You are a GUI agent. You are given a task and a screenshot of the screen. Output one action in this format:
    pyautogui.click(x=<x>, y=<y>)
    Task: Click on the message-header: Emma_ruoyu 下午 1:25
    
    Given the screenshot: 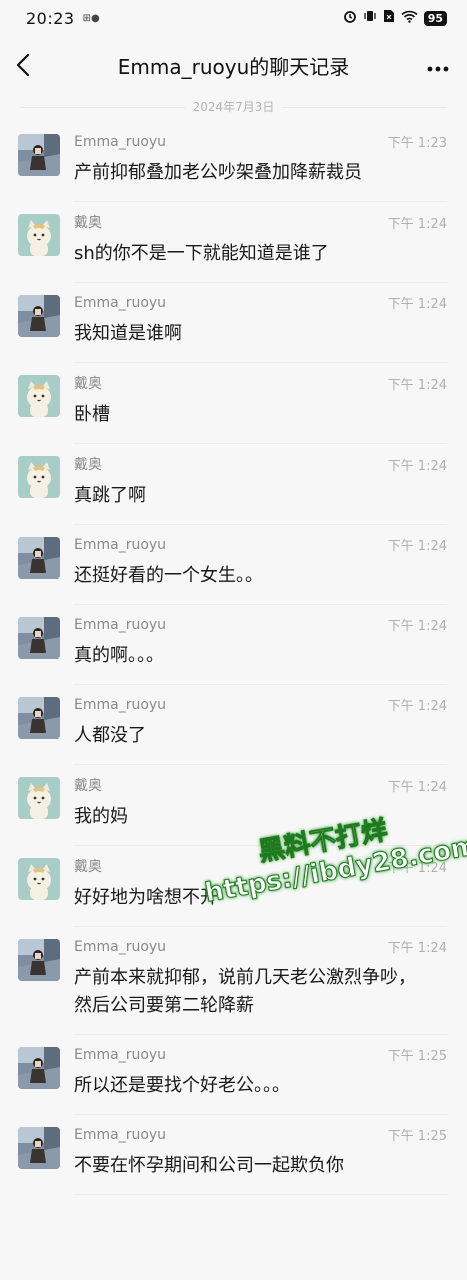 What is the action you would take?
    pyautogui.click(x=260, y=1135)
    